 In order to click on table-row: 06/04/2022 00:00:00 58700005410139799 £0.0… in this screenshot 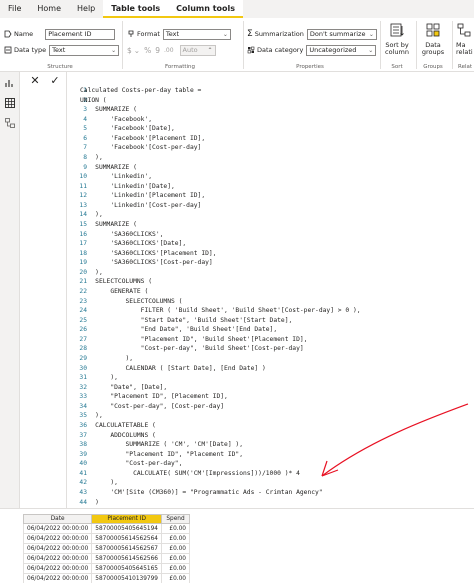, I will do `click(106, 578)`.